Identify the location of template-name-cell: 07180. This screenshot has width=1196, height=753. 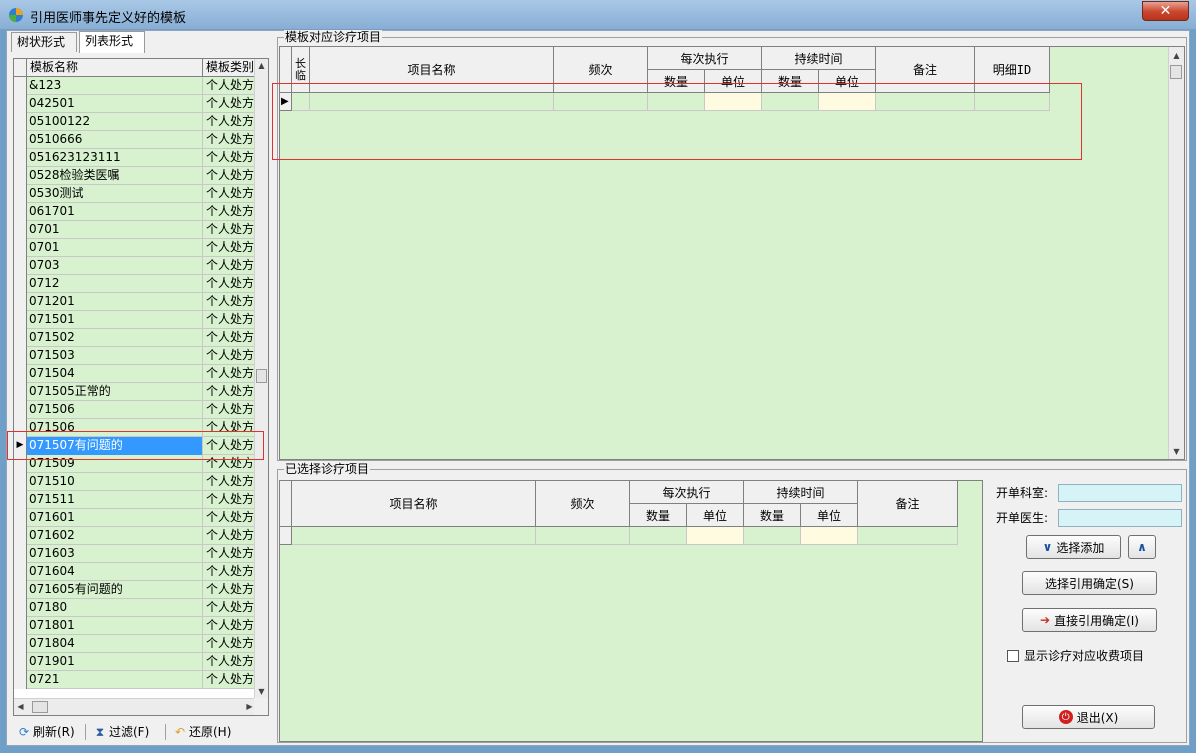
(115, 608).